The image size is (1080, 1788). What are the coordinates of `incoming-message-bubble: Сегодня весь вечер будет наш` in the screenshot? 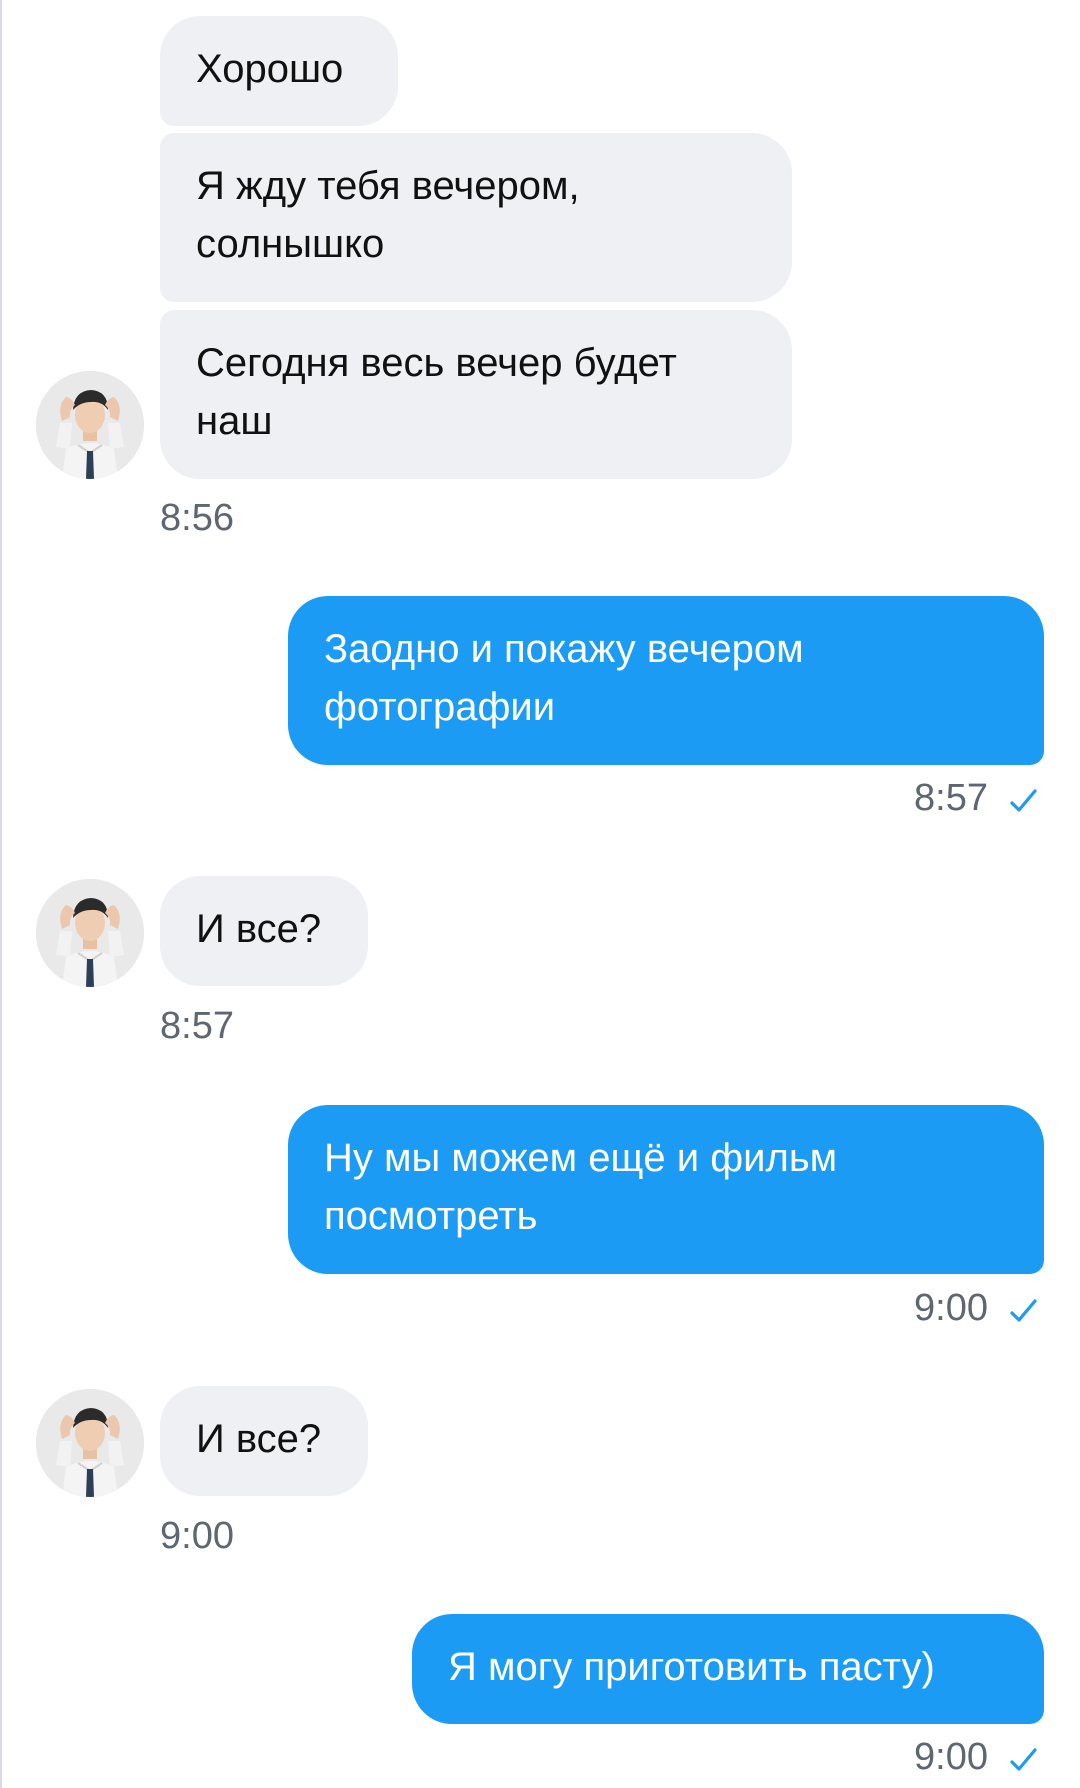 It's located at (476, 394).